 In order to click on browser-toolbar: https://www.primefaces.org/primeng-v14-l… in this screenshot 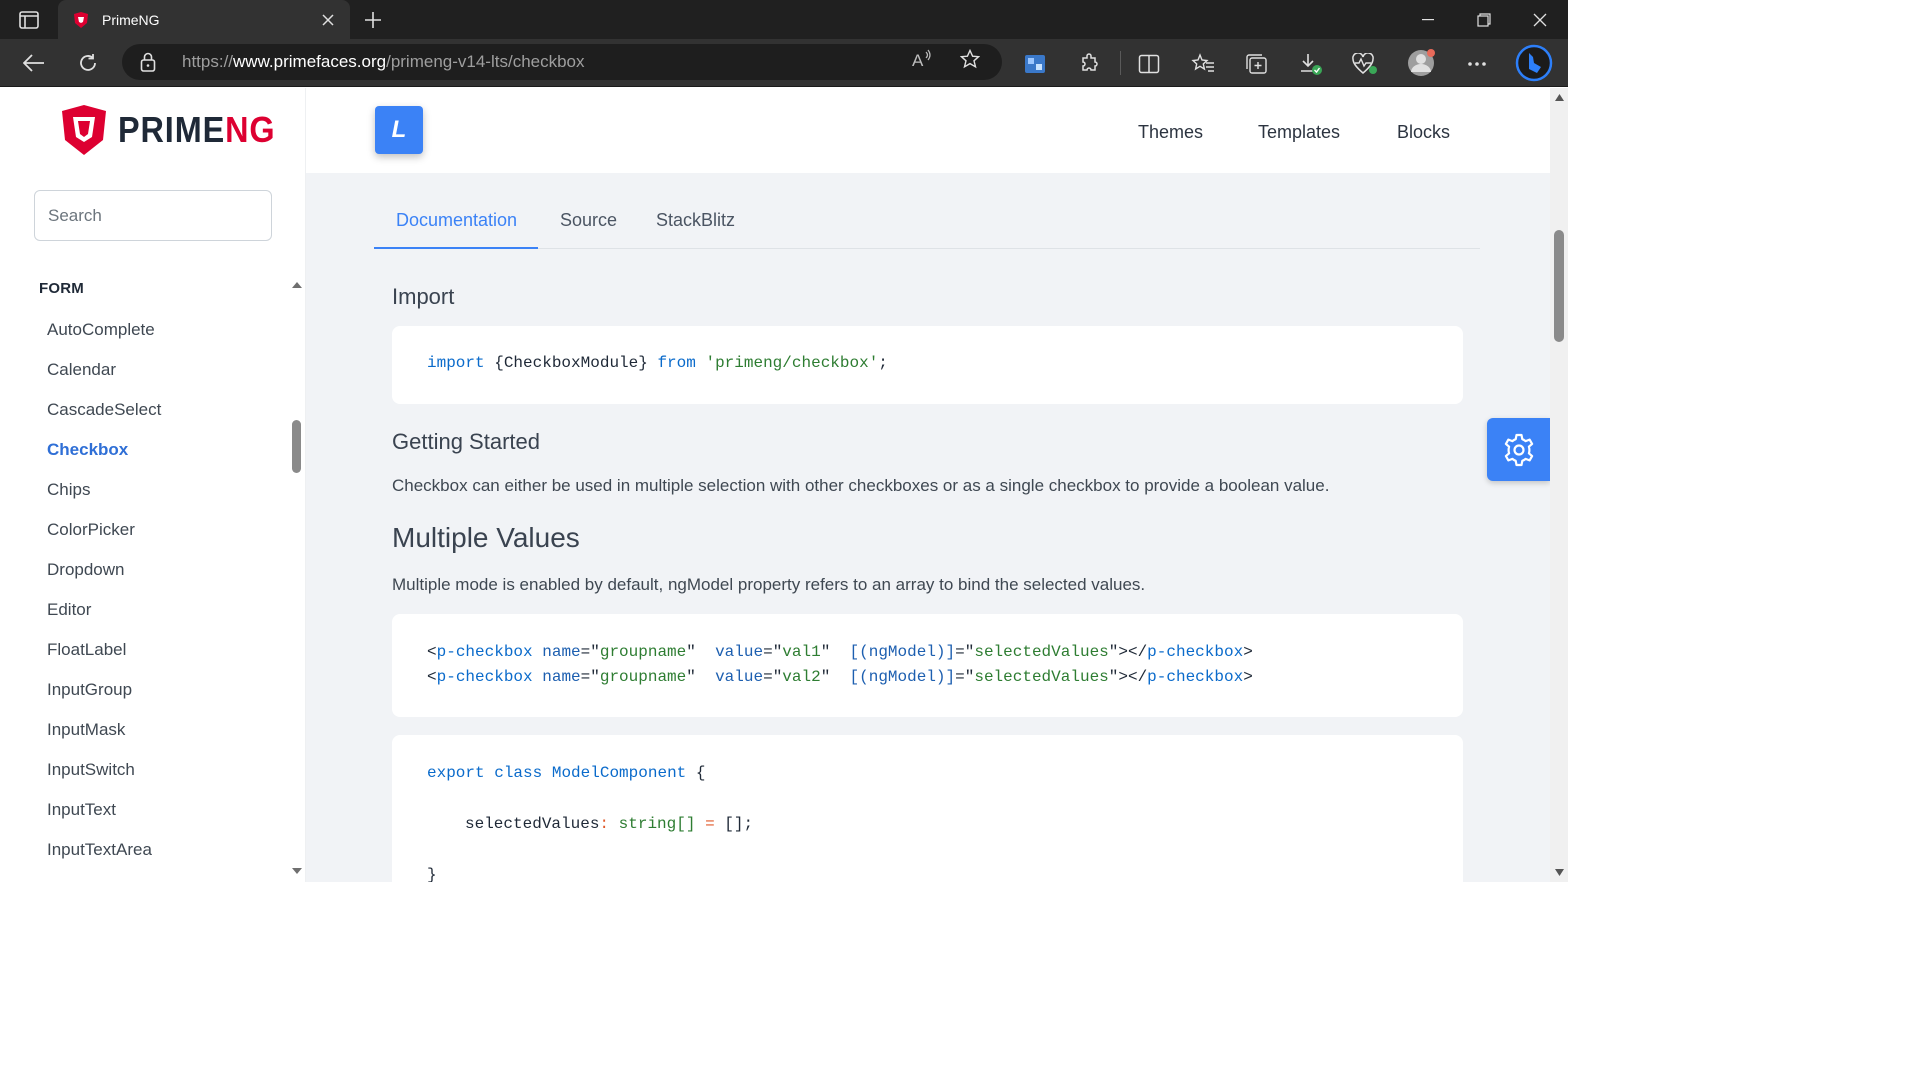, I will do `click(784, 63)`.